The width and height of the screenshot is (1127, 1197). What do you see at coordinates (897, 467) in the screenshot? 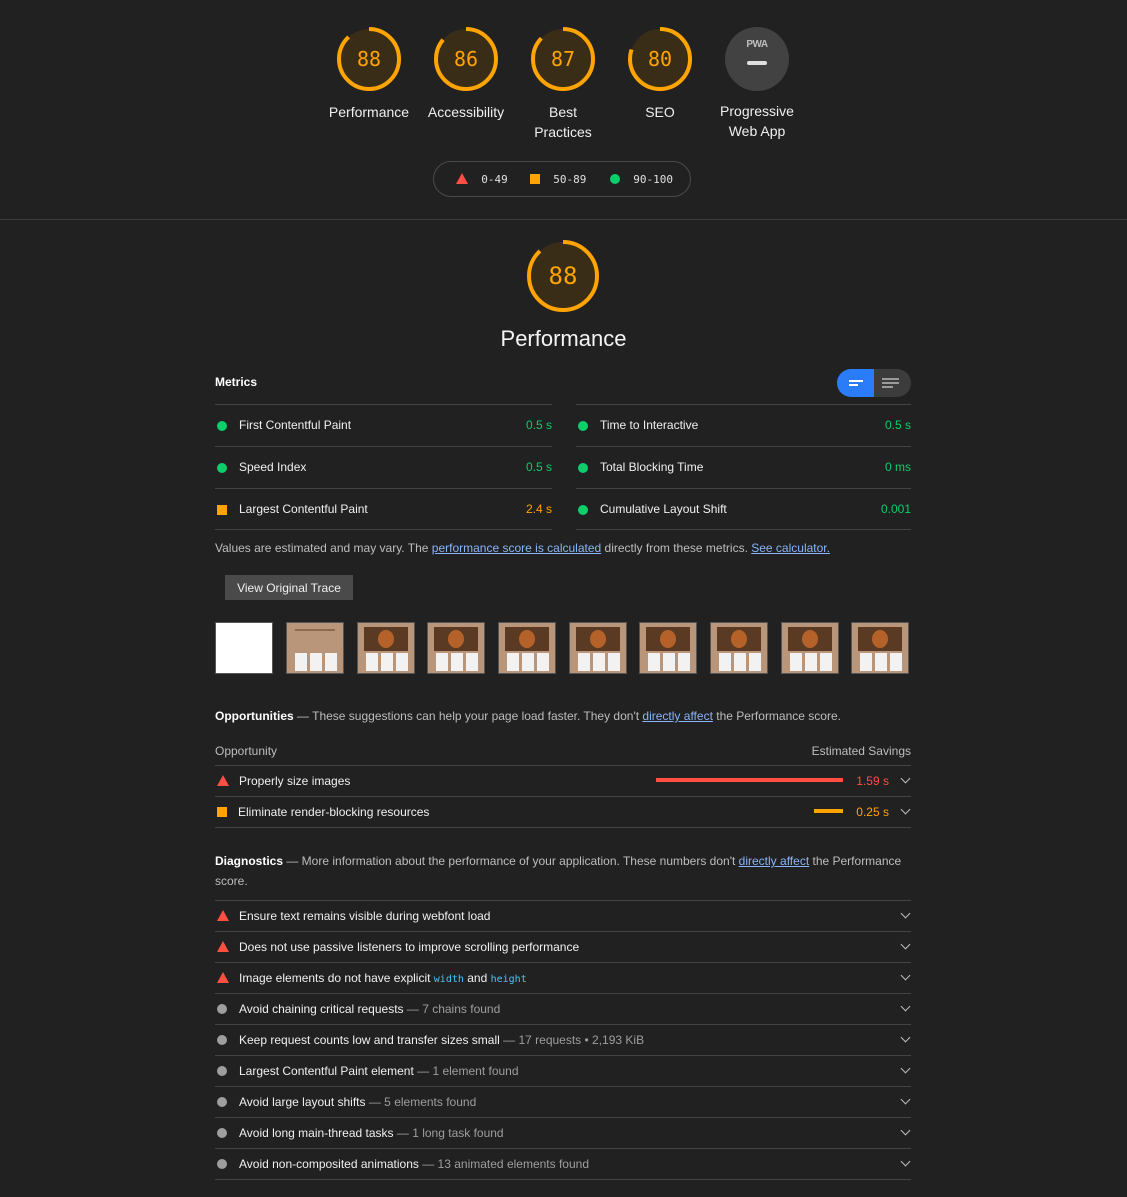
I see `metric-value: 0 ms` at bounding box center [897, 467].